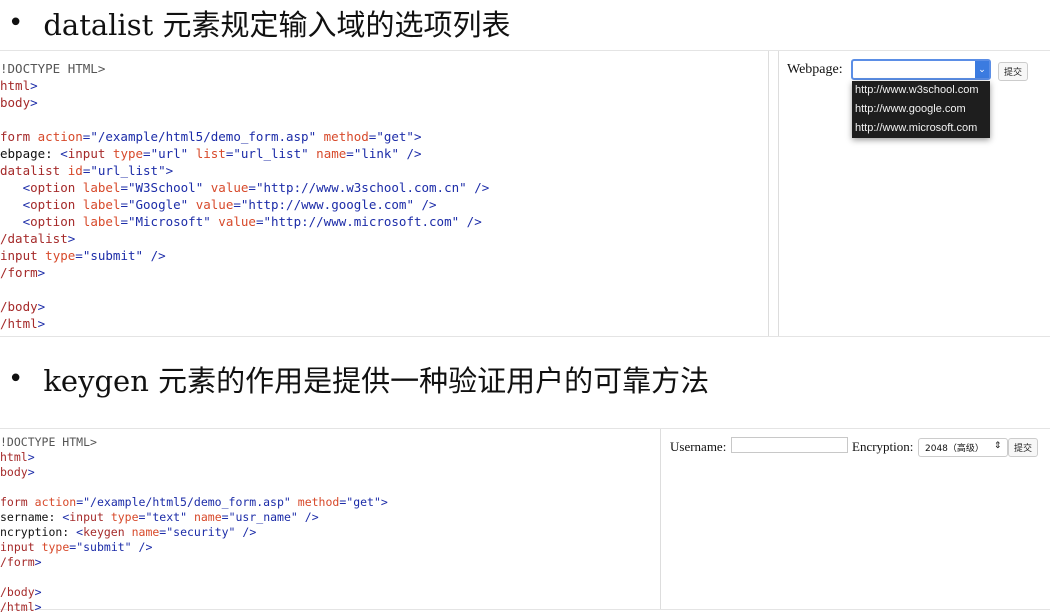 This screenshot has height=615, width=1050. I want to click on tag-name-token: html, so click(14, 457).